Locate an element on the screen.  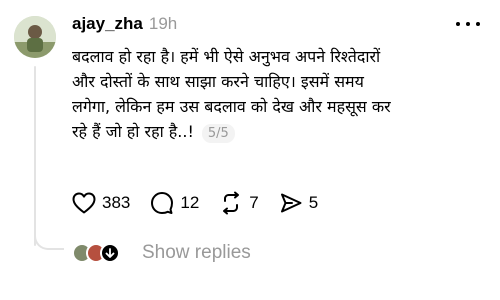
share-count: 5 is located at coordinates (313, 202).